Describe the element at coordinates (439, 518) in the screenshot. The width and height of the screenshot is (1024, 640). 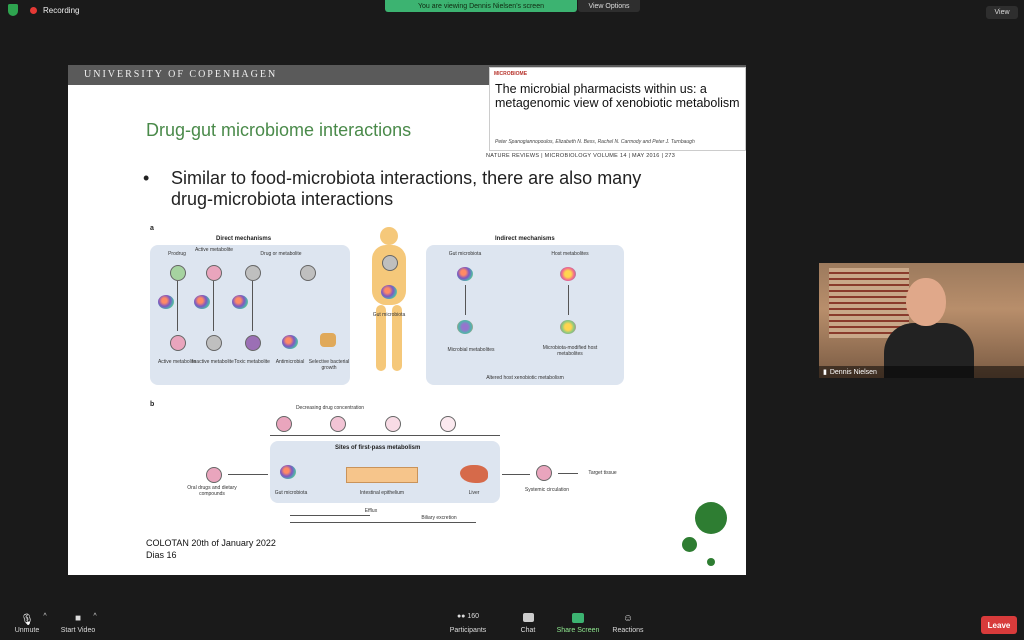
I see `biliary-excretion-label: Biliary excretion` at that location.